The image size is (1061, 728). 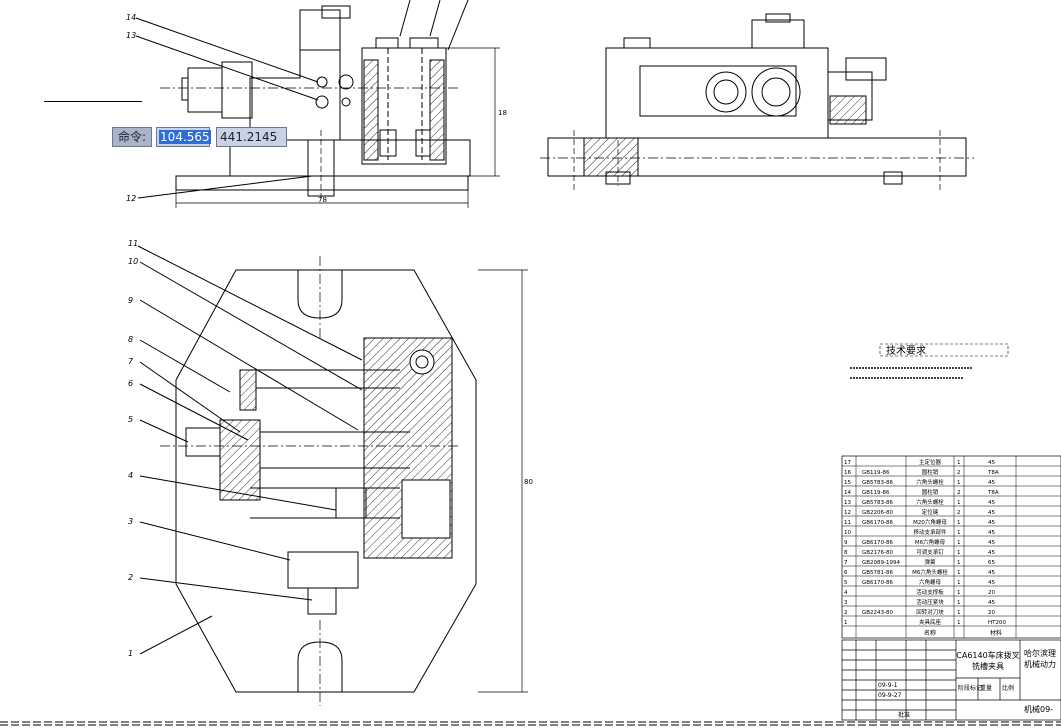 I want to click on part-no: 17, so click(x=847, y=463).